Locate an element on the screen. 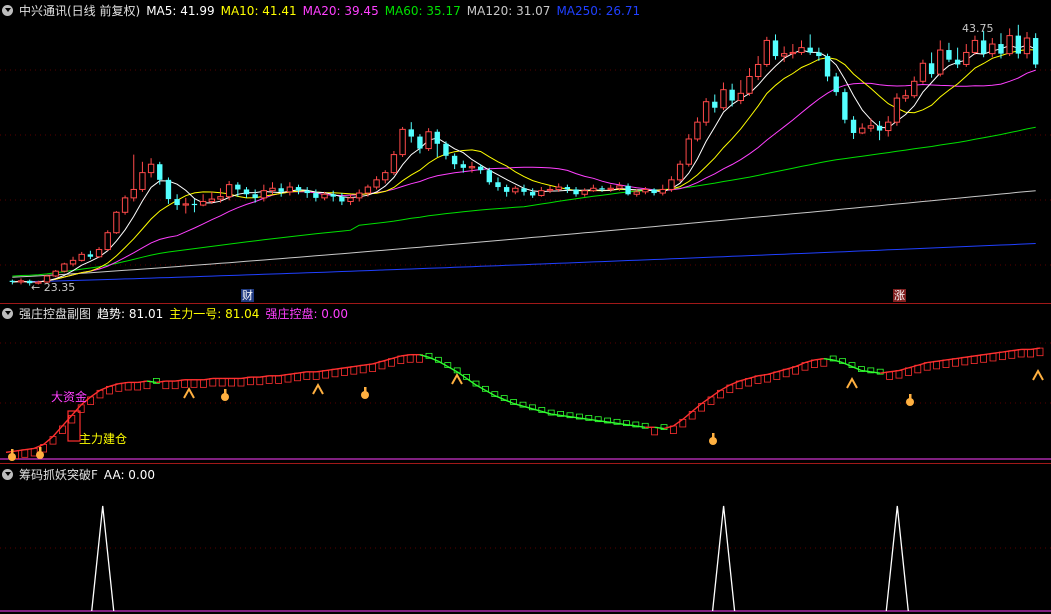 The image size is (1051, 614). sell-signal-icon is located at coordinates (457, 378).